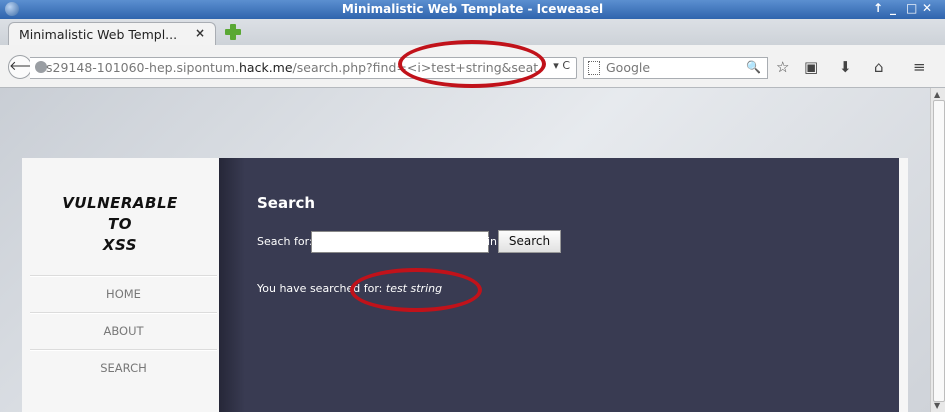 The width and height of the screenshot is (945, 412). I want to click on window-title: Minimalistic Web Template - Iceweasel, so click(472, 9).